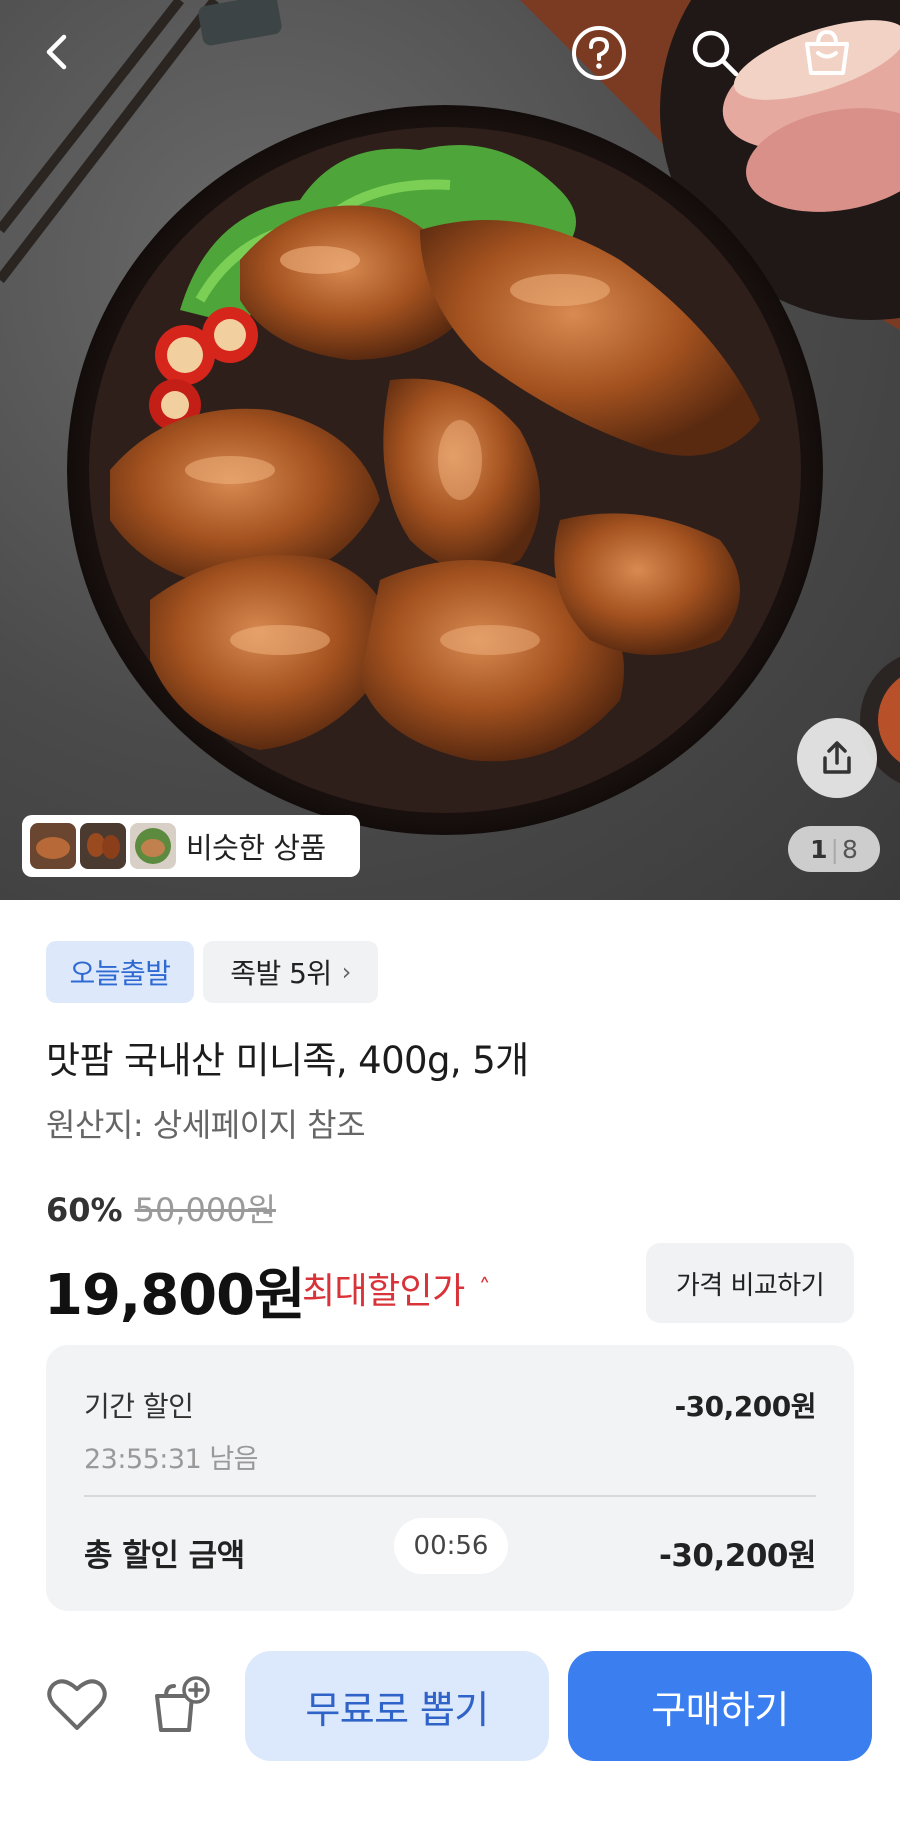  Describe the element at coordinates (175, 1295) in the screenshot. I see `final-price: 19,800원` at that location.